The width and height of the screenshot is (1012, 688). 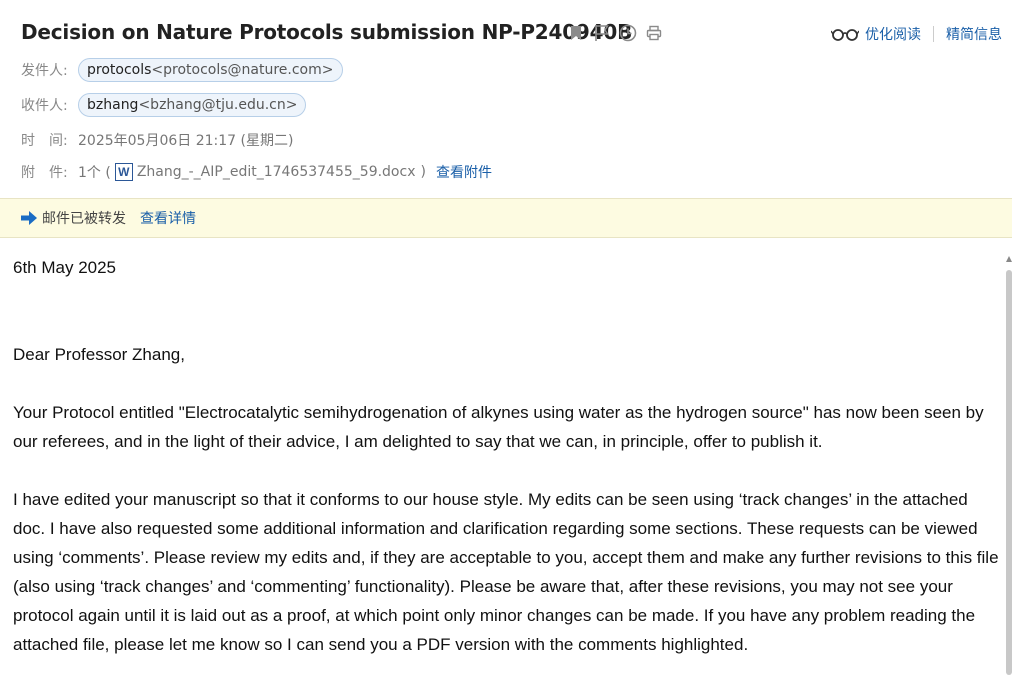 I want to click on bookmark-icon, so click(x=576, y=33).